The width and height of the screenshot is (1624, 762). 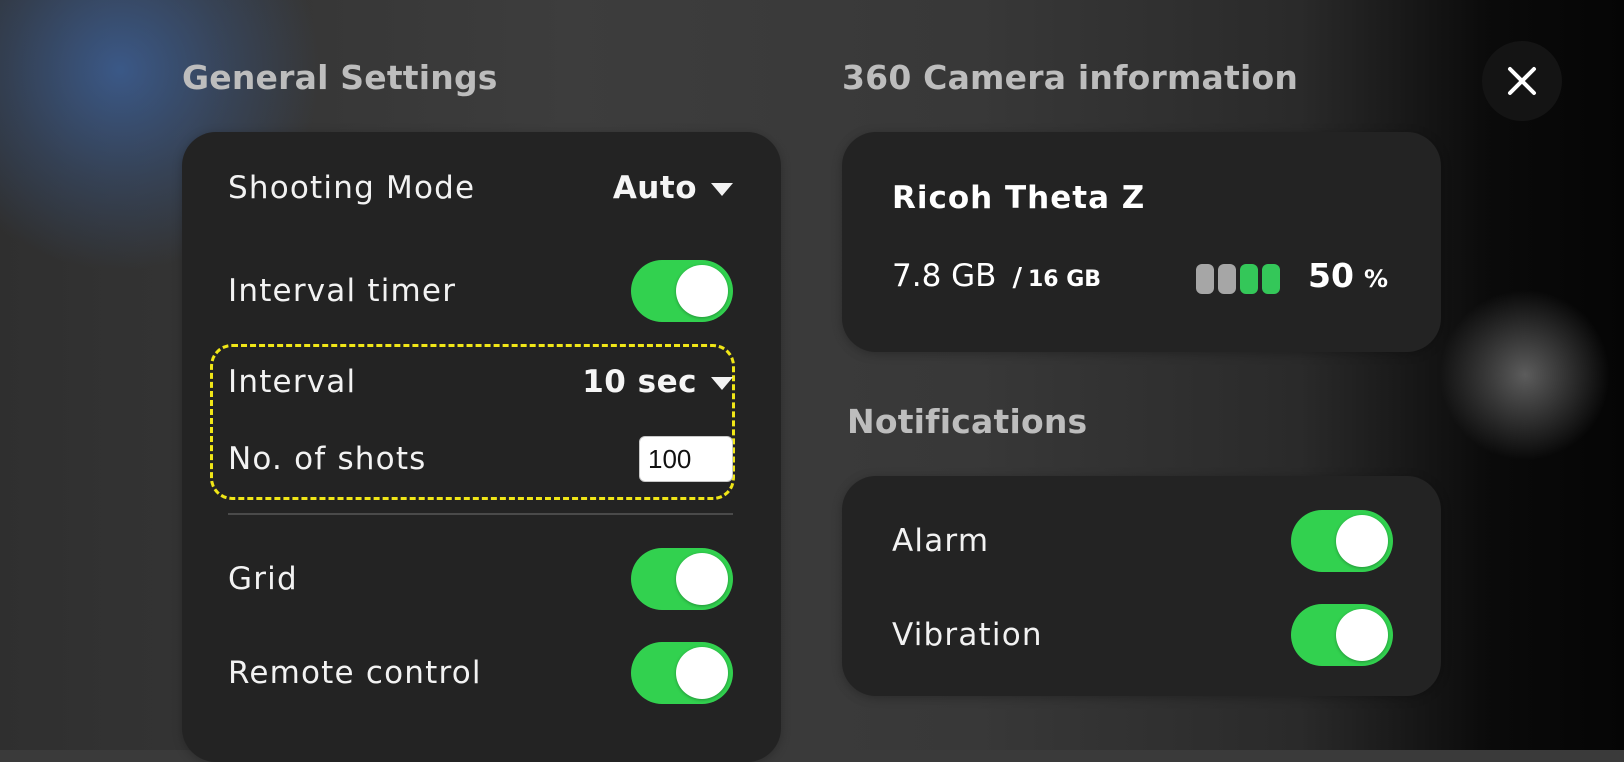 What do you see at coordinates (327, 459) in the screenshot?
I see `shots-label: No. of shots` at bounding box center [327, 459].